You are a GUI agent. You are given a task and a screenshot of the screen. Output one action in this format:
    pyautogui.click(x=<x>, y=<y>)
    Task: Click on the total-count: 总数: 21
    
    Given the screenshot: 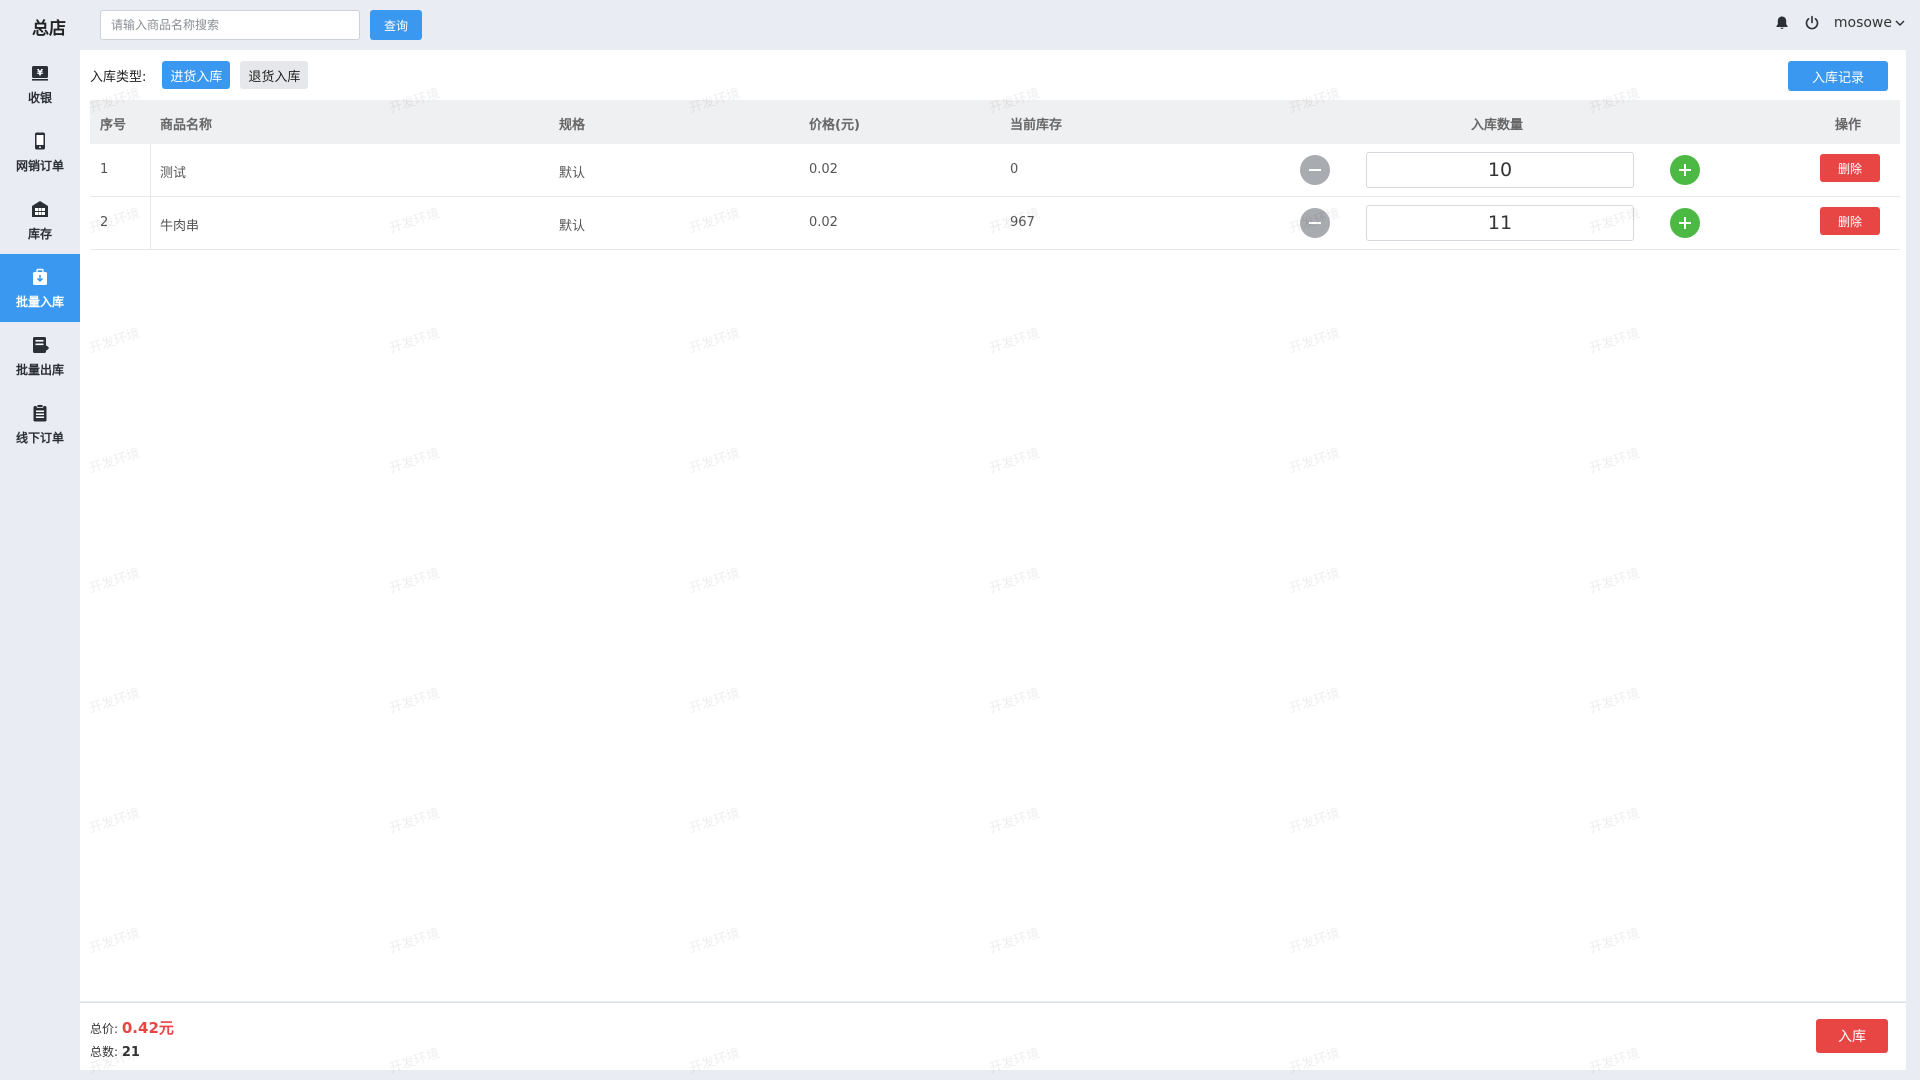 What is the action you would take?
    pyautogui.click(x=115, y=1051)
    